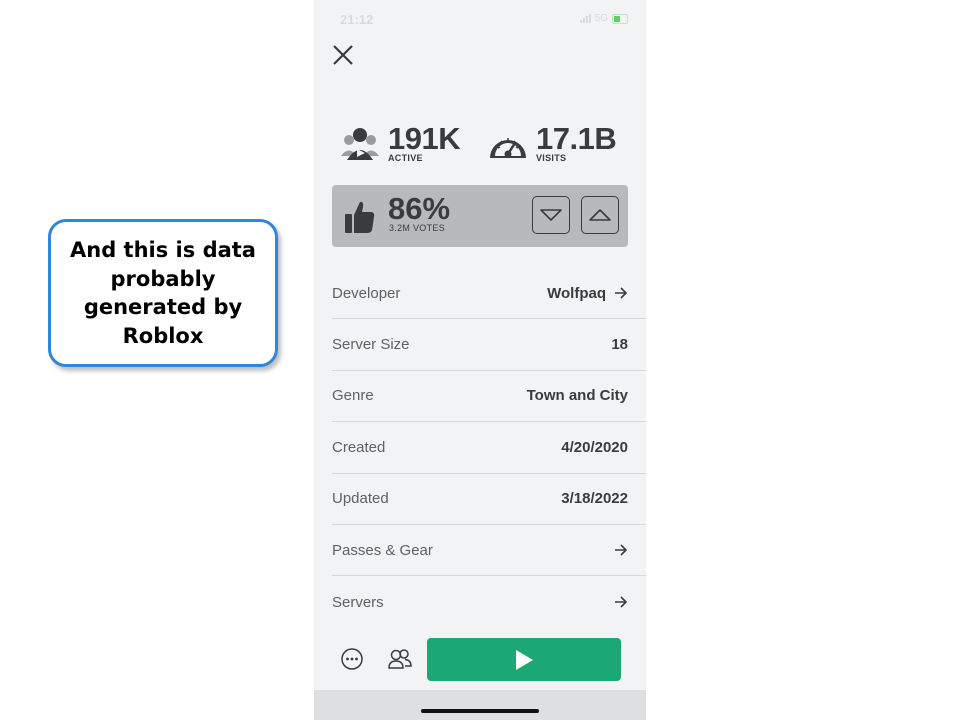 The image size is (960, 720). I want to click on status-indicators: 5G, so click(603, 18).